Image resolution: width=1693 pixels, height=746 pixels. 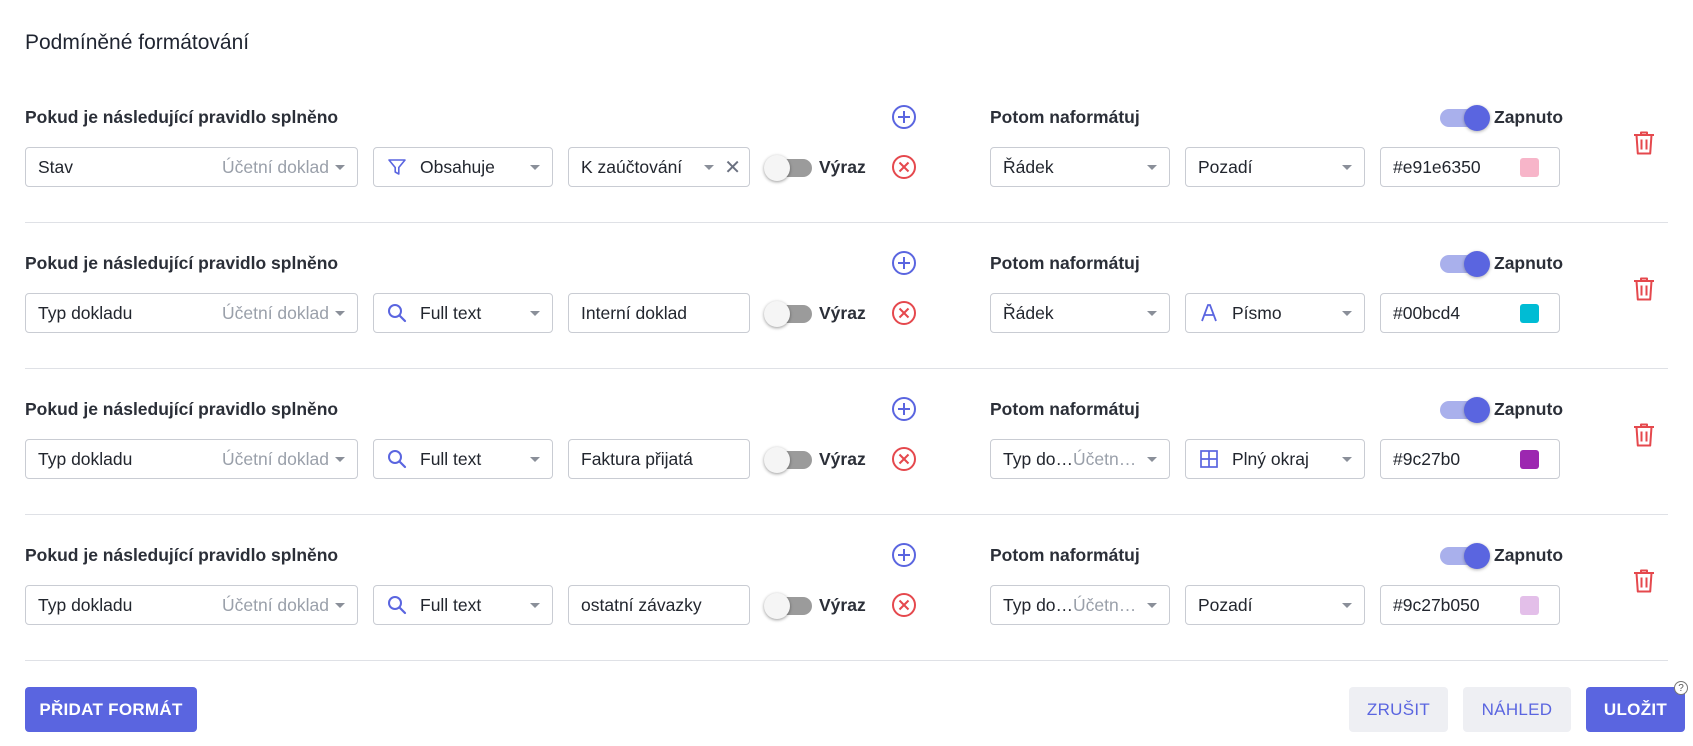 I want to click on format-type-select: Plný okraj, so click(x=1275, y=459).